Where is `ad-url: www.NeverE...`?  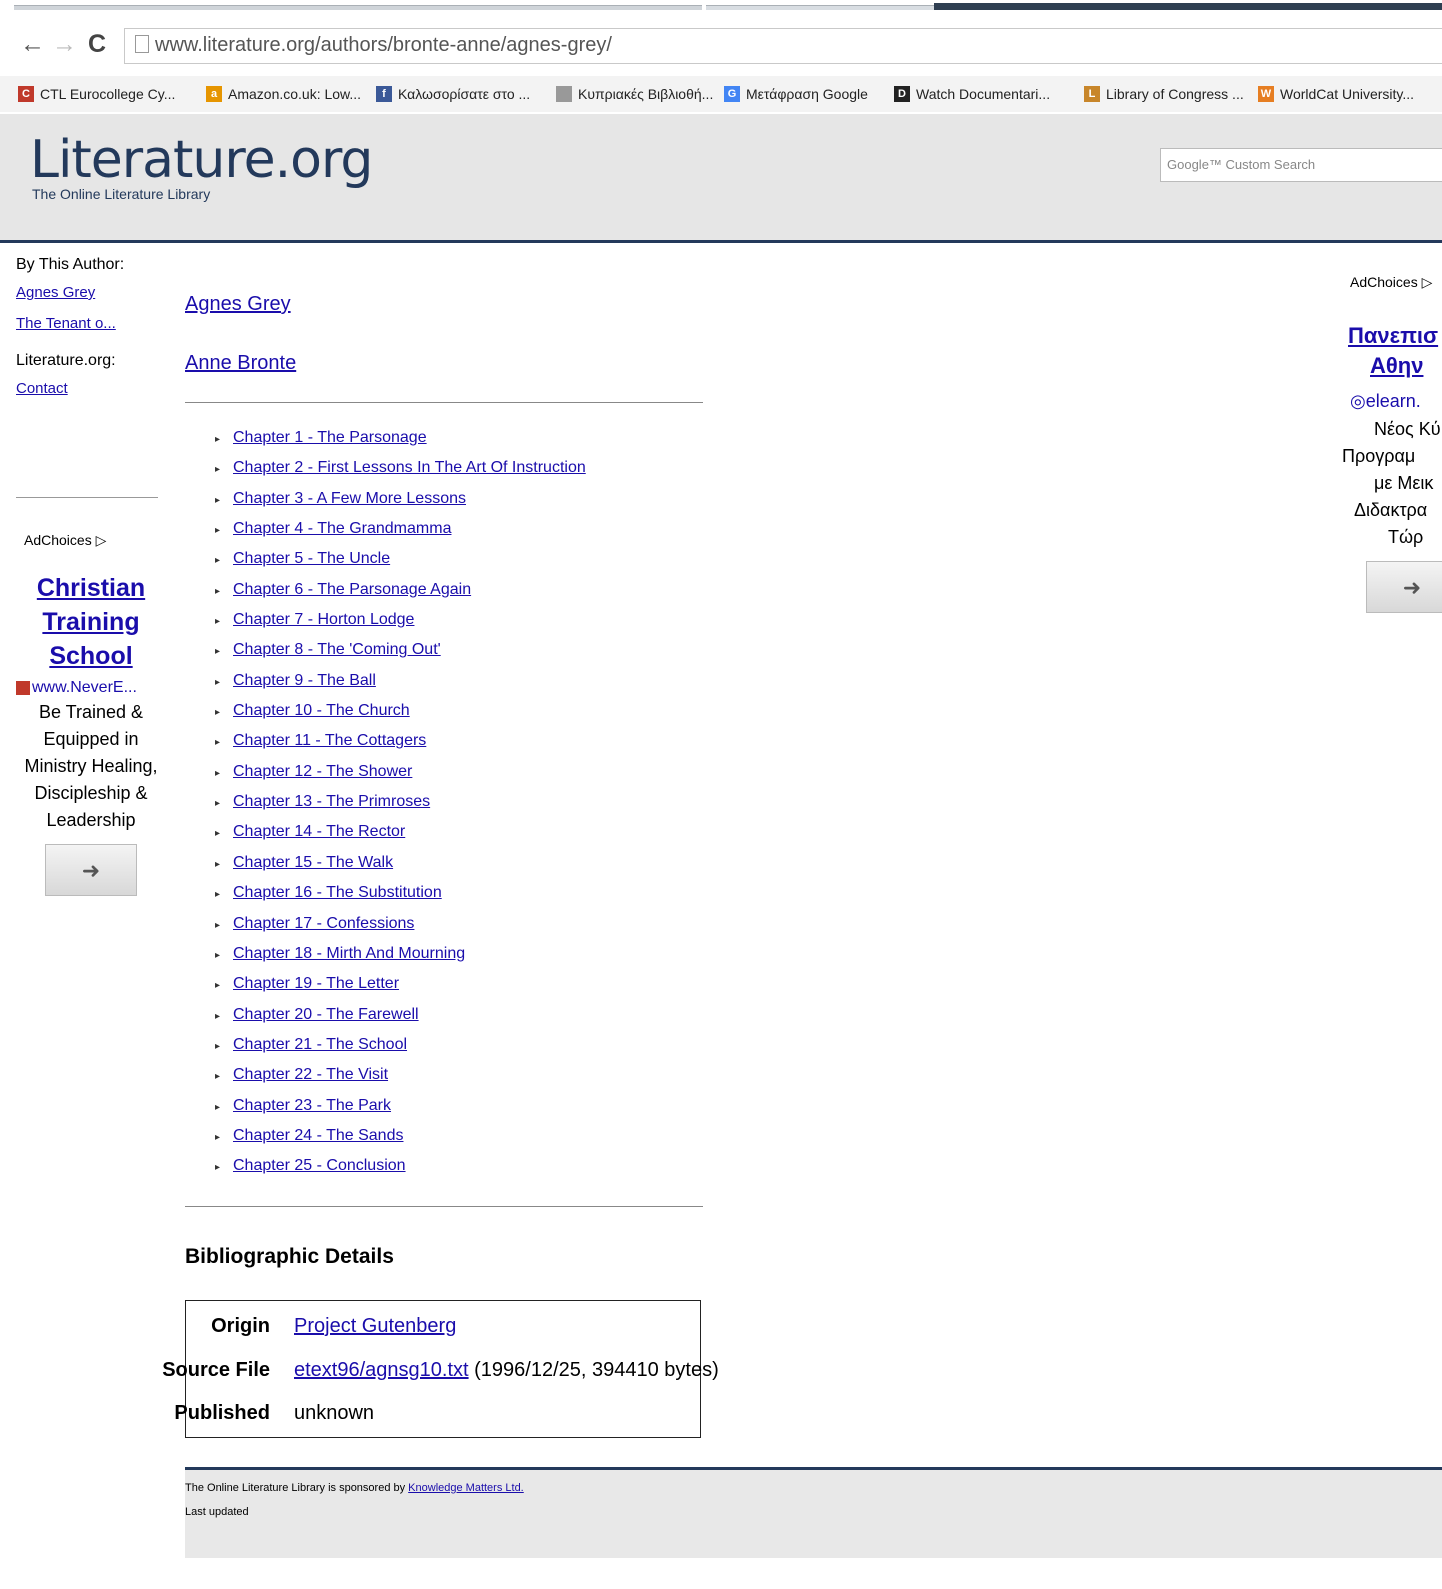
ad-url: www.NeverE... is located at coordinates (91, 688).